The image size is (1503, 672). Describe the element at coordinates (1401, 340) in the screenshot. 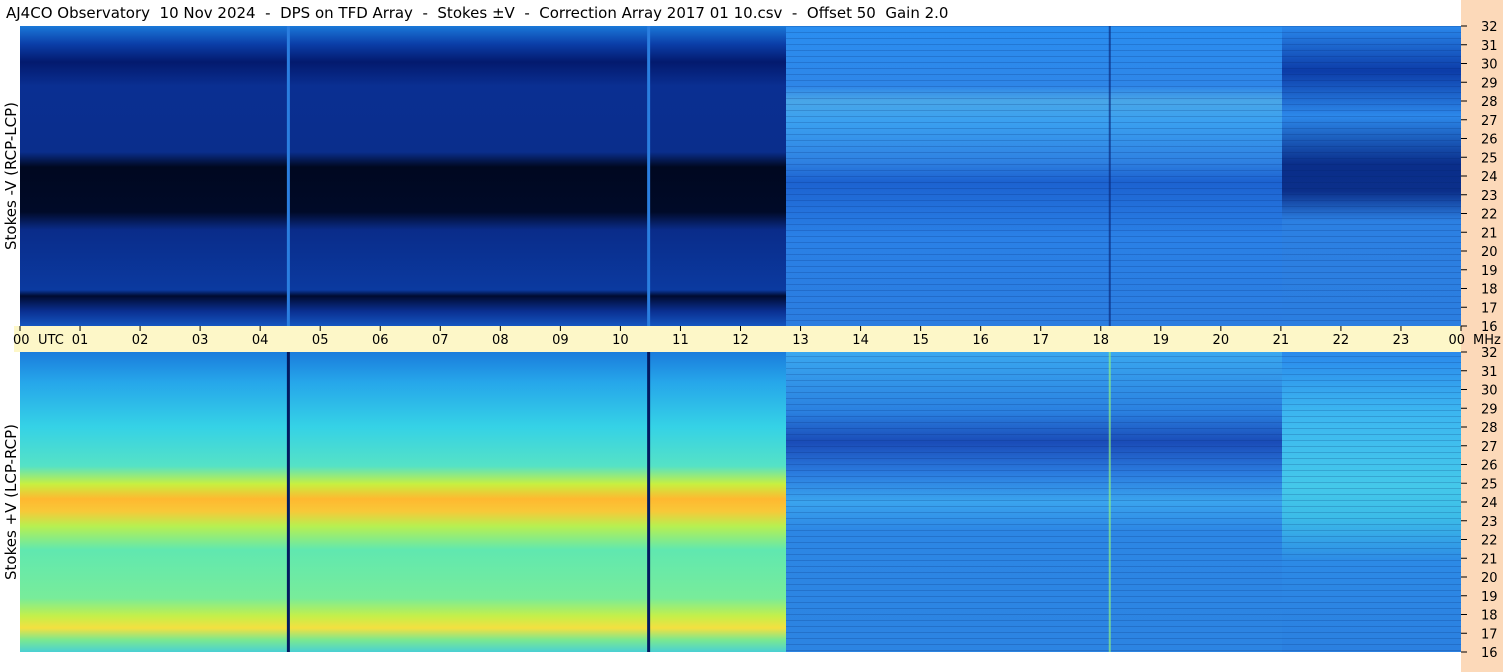

I see `x-tick-label: 23` at that location.